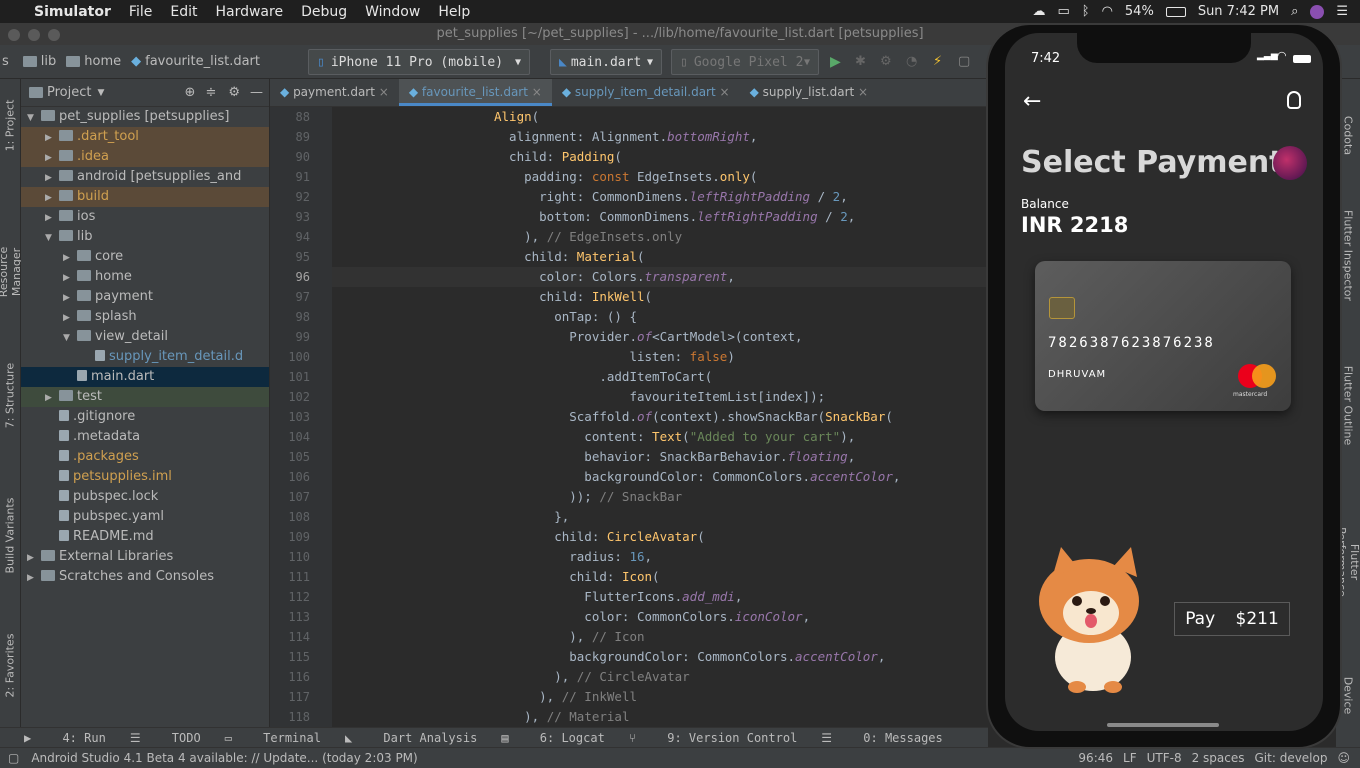  Describe the element at coordinates (660, 517) in the screenshot. I see `code-line: },` at that location.